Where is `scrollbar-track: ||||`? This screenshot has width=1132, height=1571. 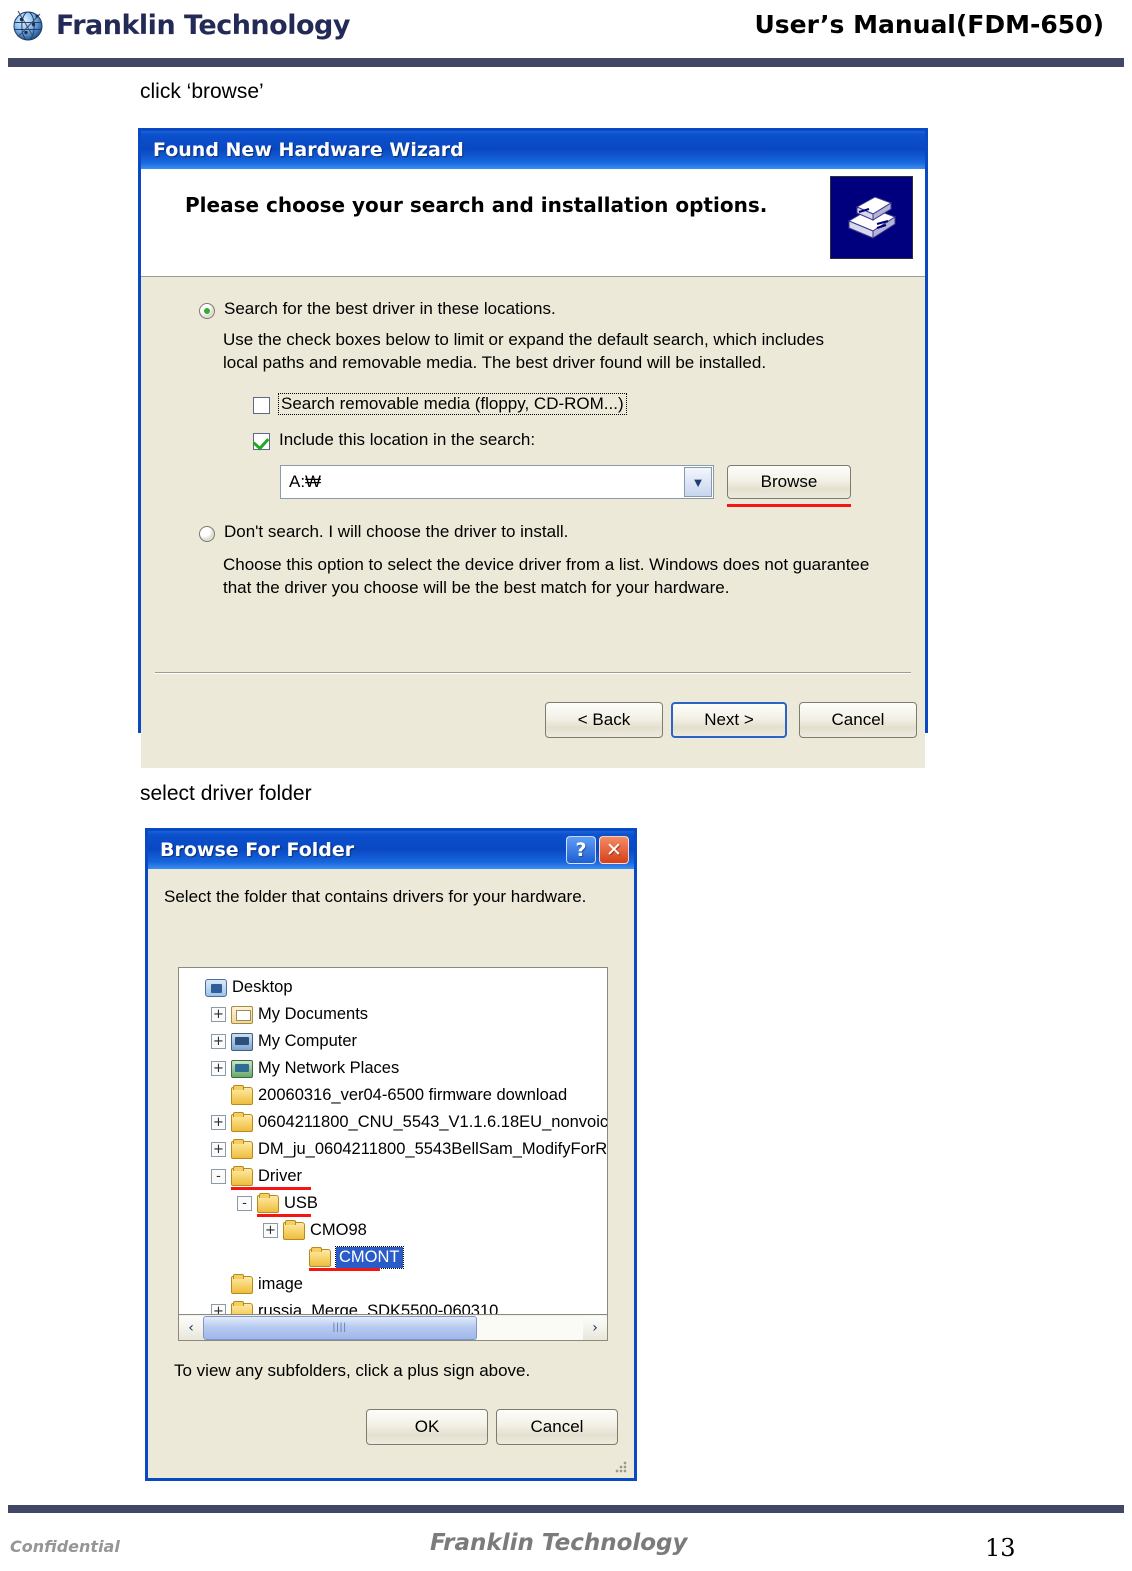 scrollbar-track: |||| is located at coordinates (393, 1327).